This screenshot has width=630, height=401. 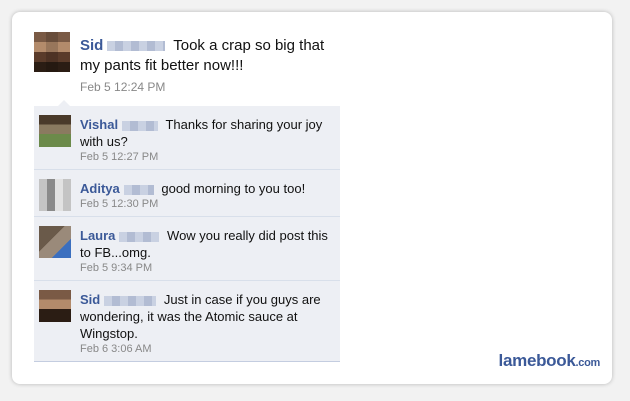 I want to click on comment-text: good morning to you too!, so click(x=233, y=188).